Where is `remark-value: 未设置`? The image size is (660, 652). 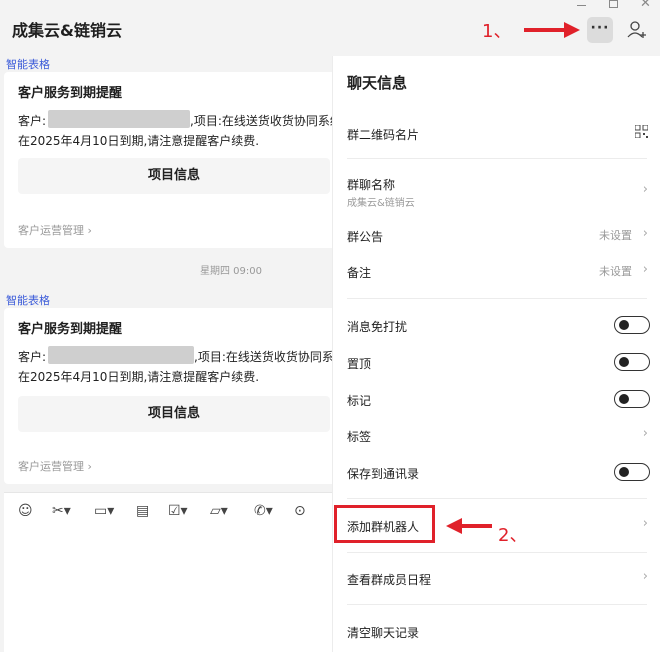 remark-value: 未设置 is located at coordinates (615, 271).